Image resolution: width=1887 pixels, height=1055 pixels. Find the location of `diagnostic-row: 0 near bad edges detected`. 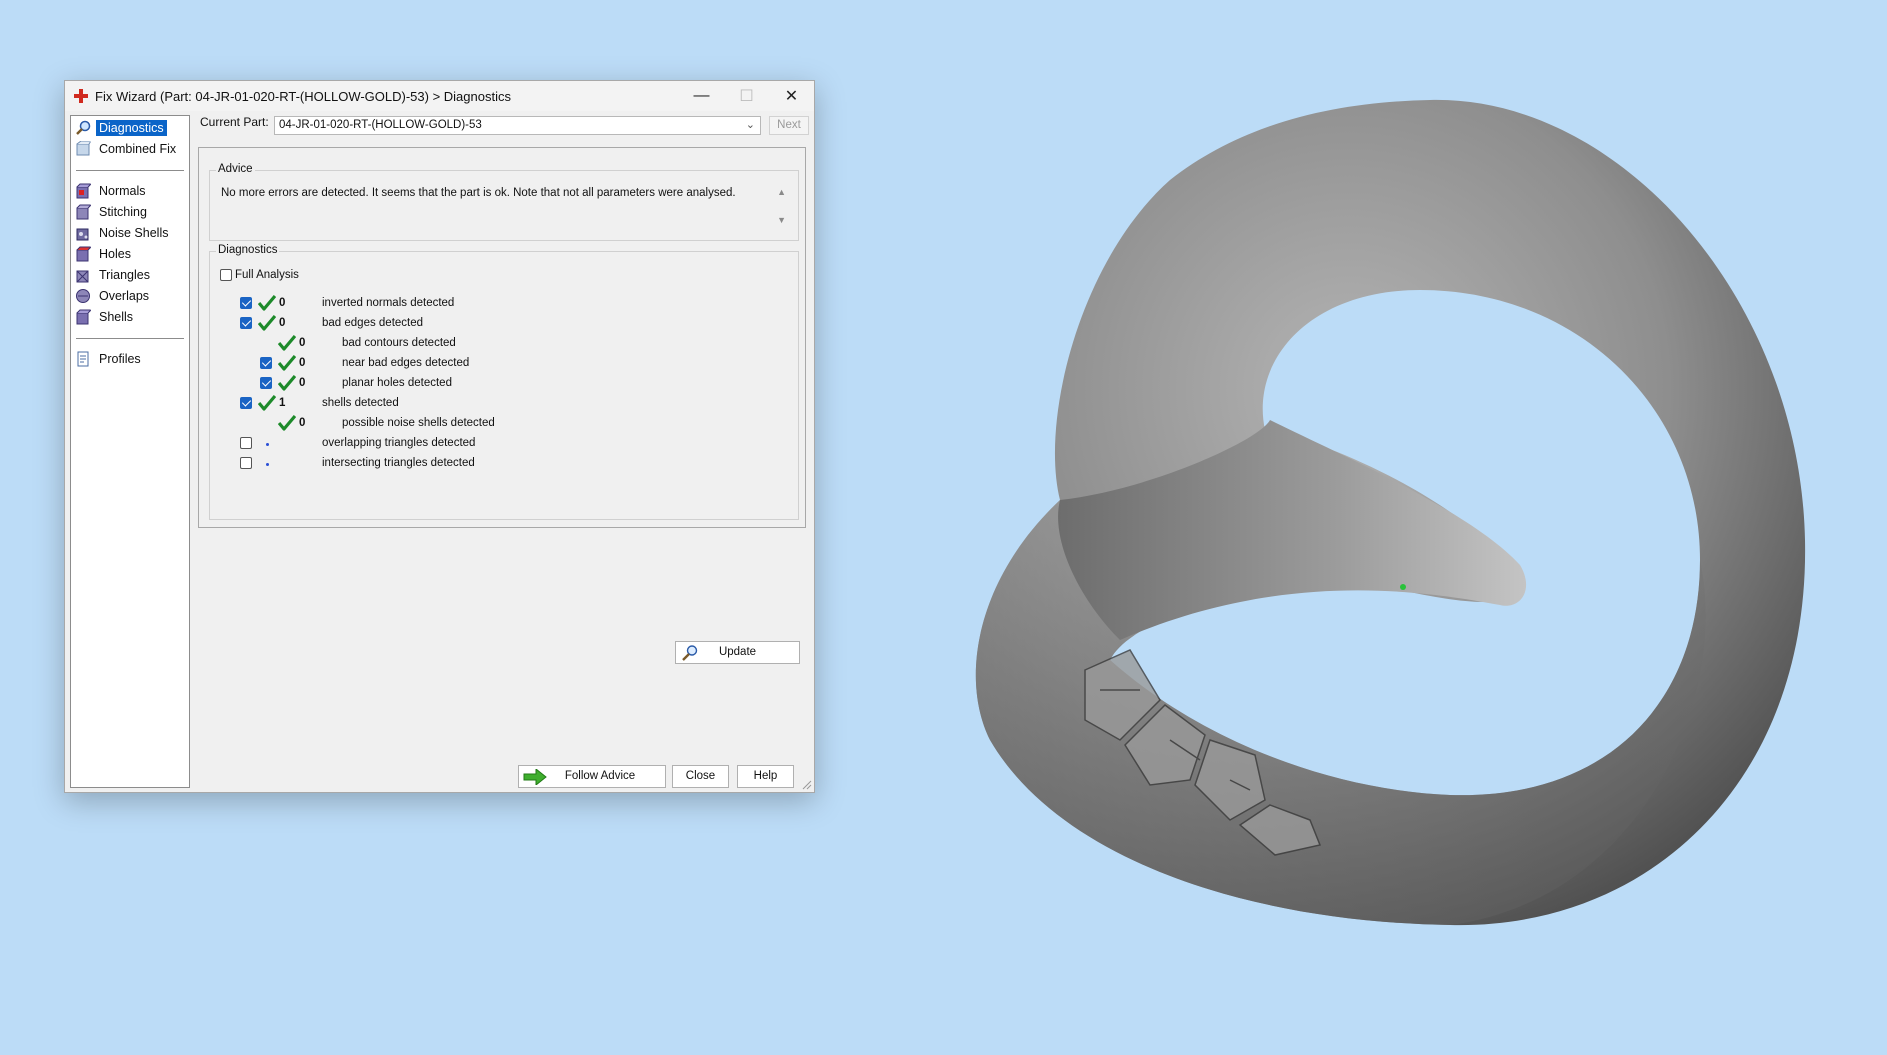

diagnostic-row: 0 near bad edges detected is located at coordinates (490, 363).